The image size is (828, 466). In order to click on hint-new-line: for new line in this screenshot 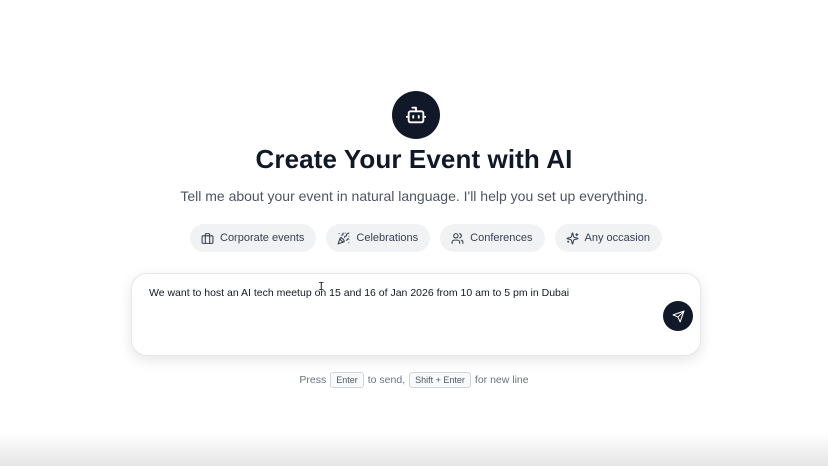, I will do `click(501, 380)`.